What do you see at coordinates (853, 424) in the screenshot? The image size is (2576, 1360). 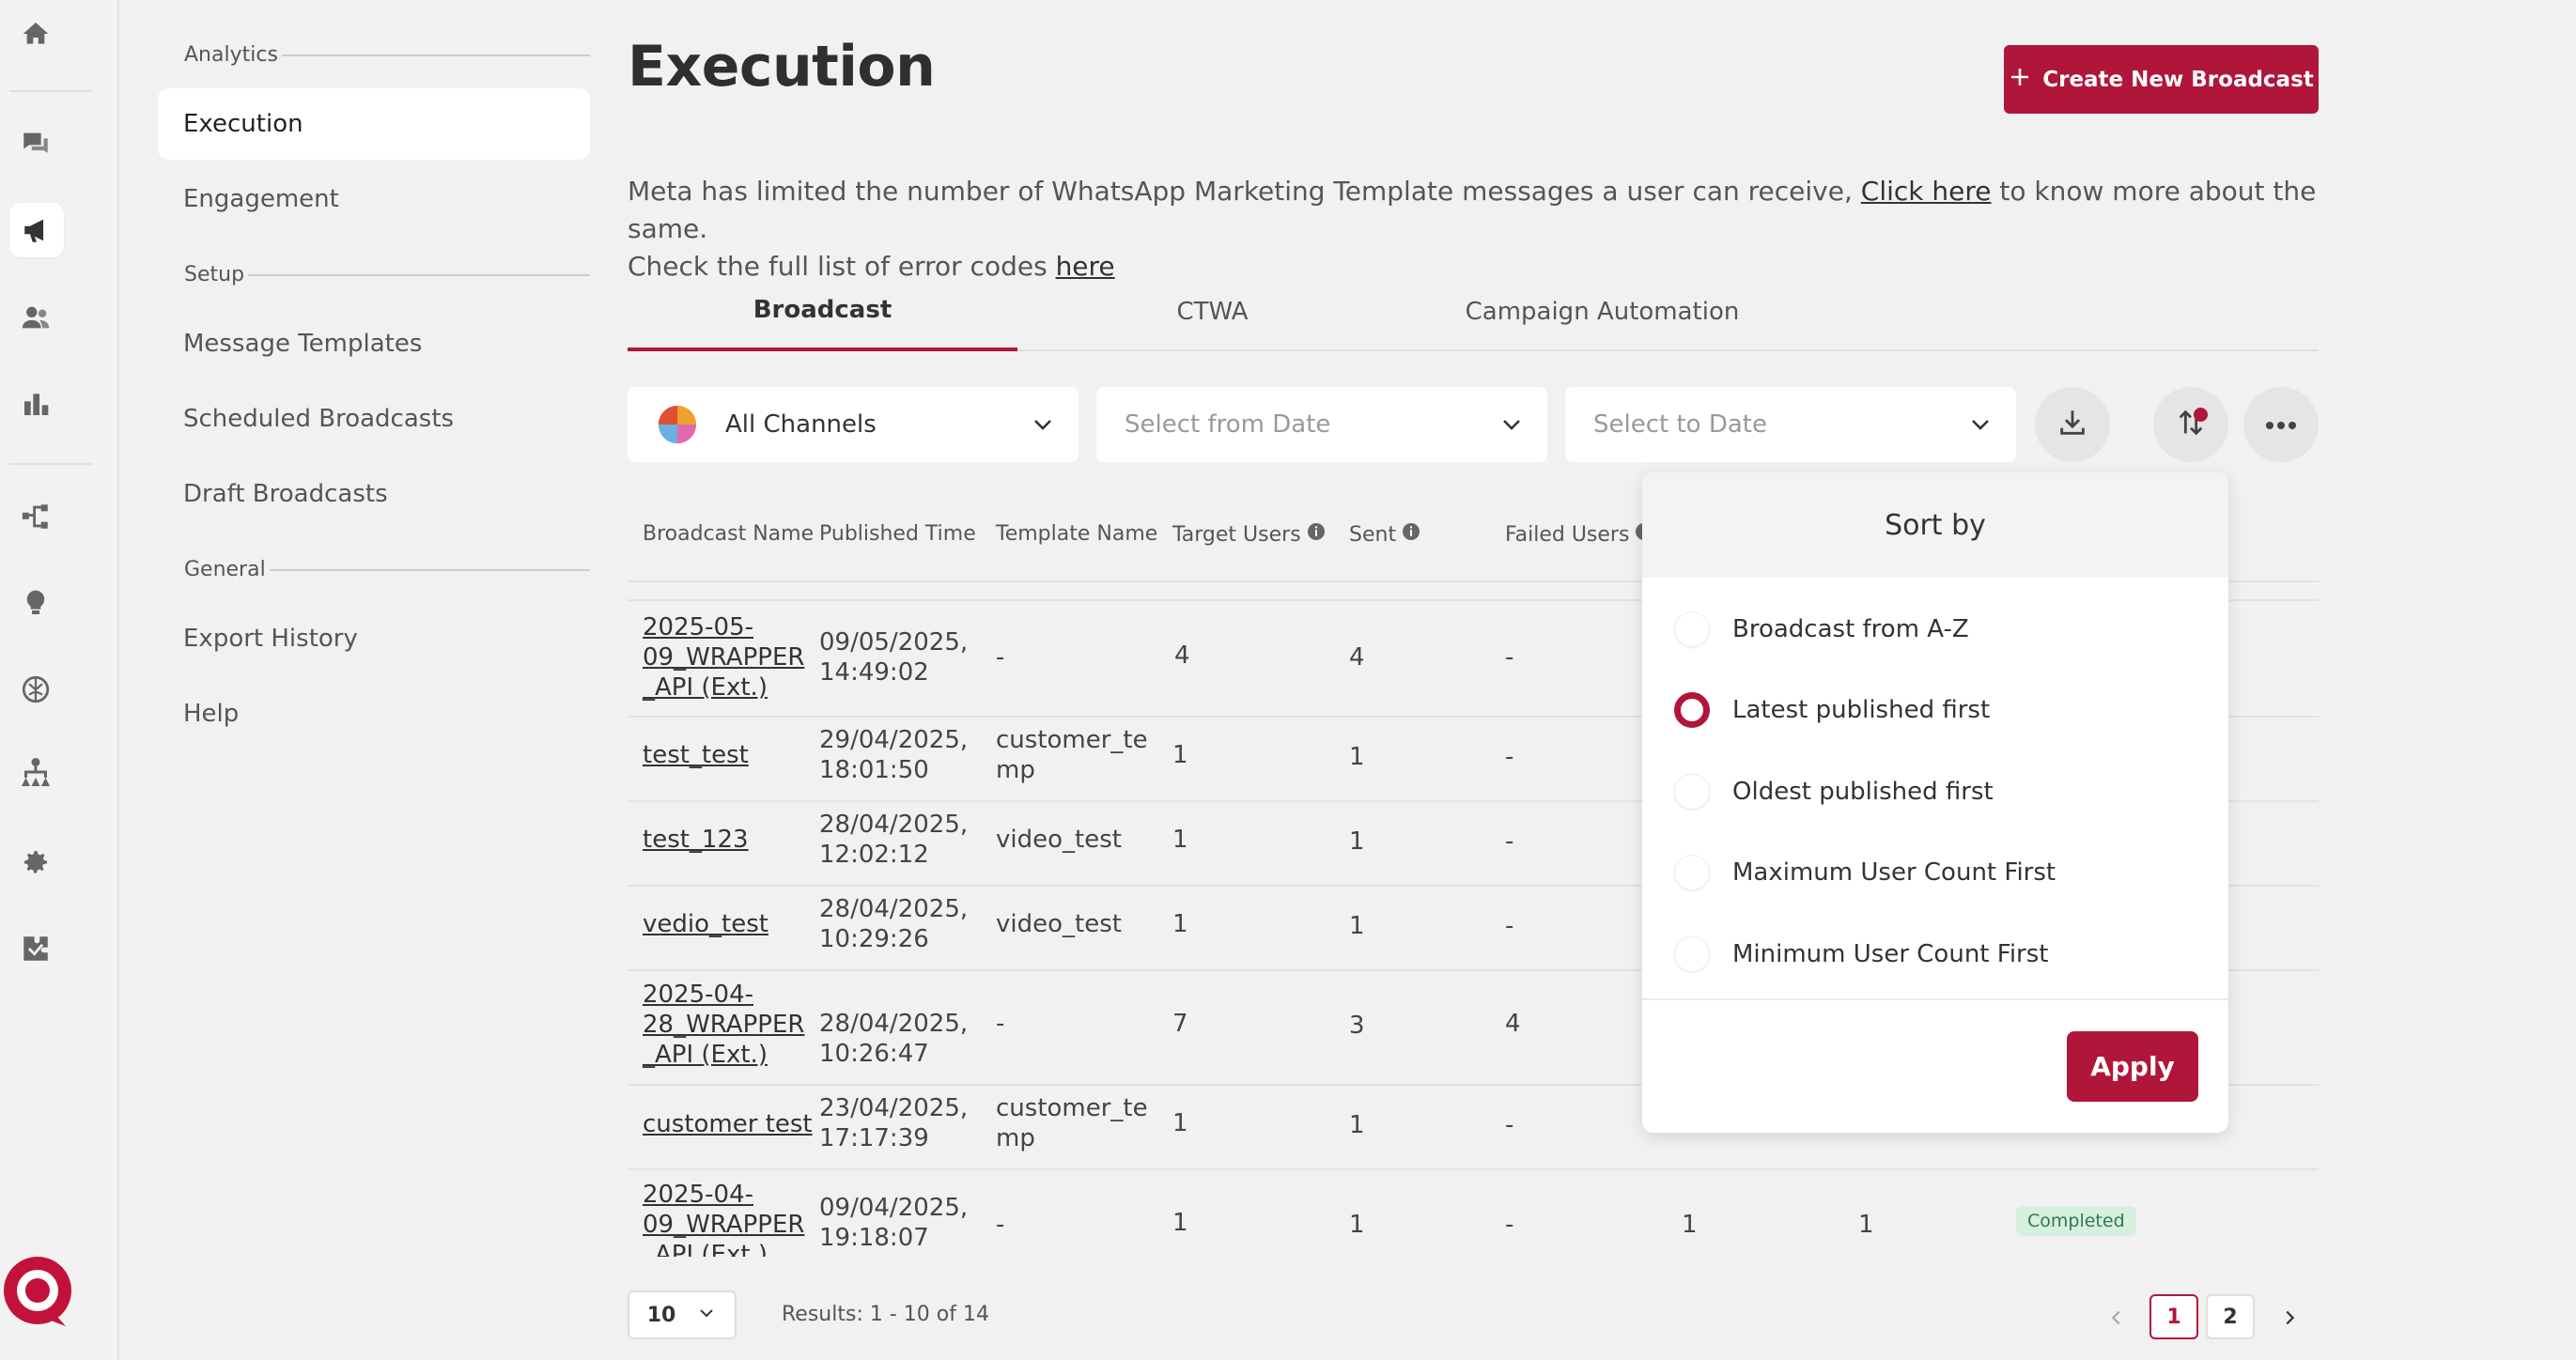 I see `channel-select: All Channels` at bounding box center [853, 424].